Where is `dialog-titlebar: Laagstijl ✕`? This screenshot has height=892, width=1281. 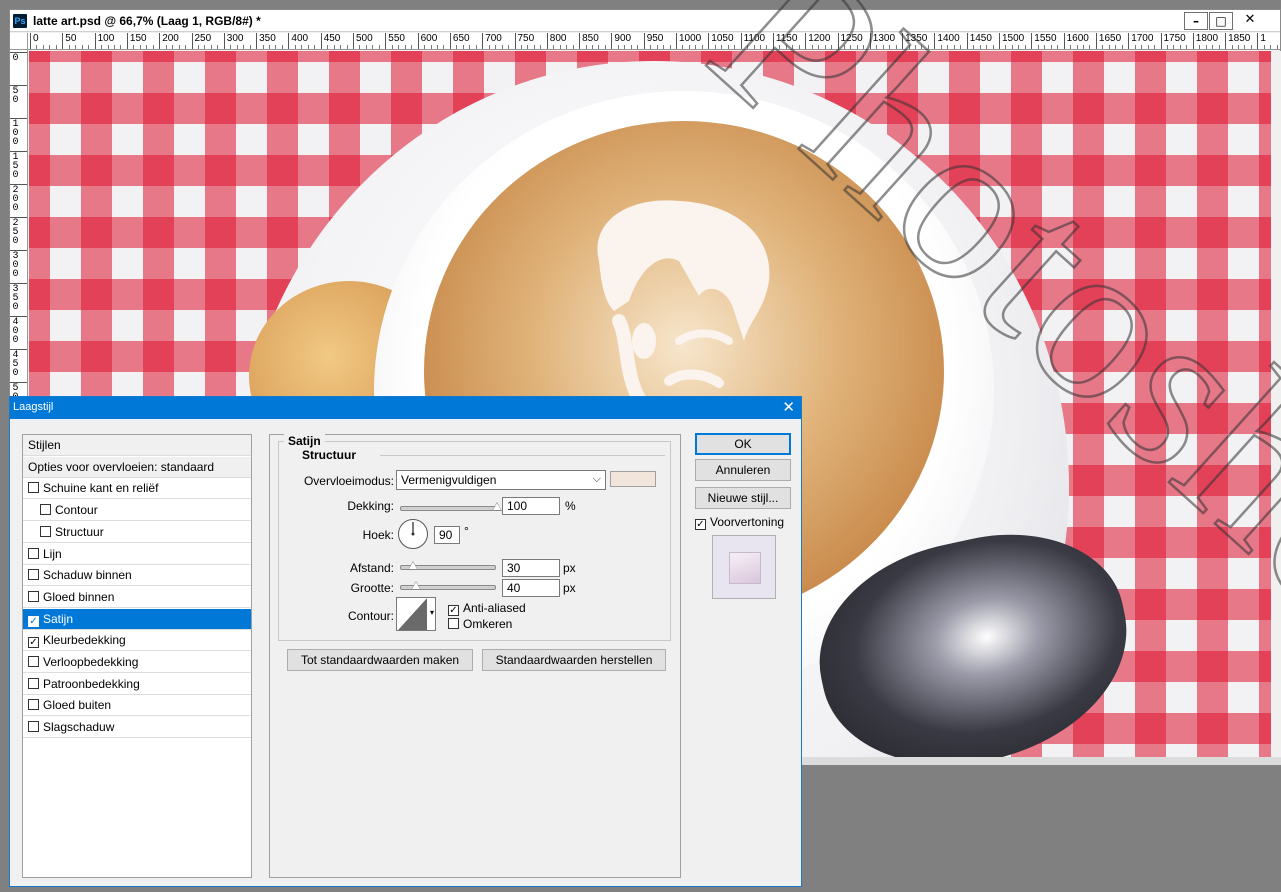
dialog-titlebar: Laagstijl ✕ is located at coordinates (405, 408).